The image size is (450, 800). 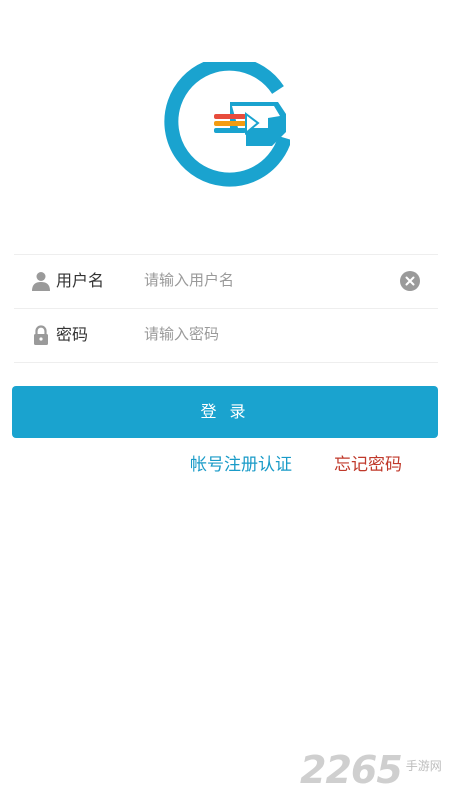 What do you see at coordinates (72, 334) in the screenshot?
I see `password-label: 密码` at bounding box center [72, 334].